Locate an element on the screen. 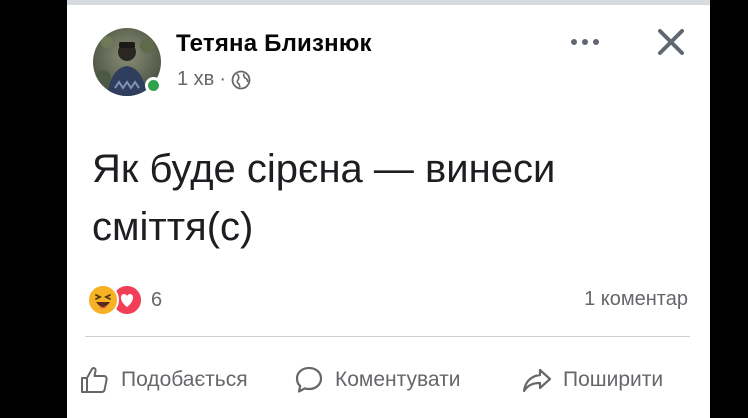 The height and width of the screenshot is (418, 748). reactions-row: 6 1 коментар is located at coordinates (388, 300).